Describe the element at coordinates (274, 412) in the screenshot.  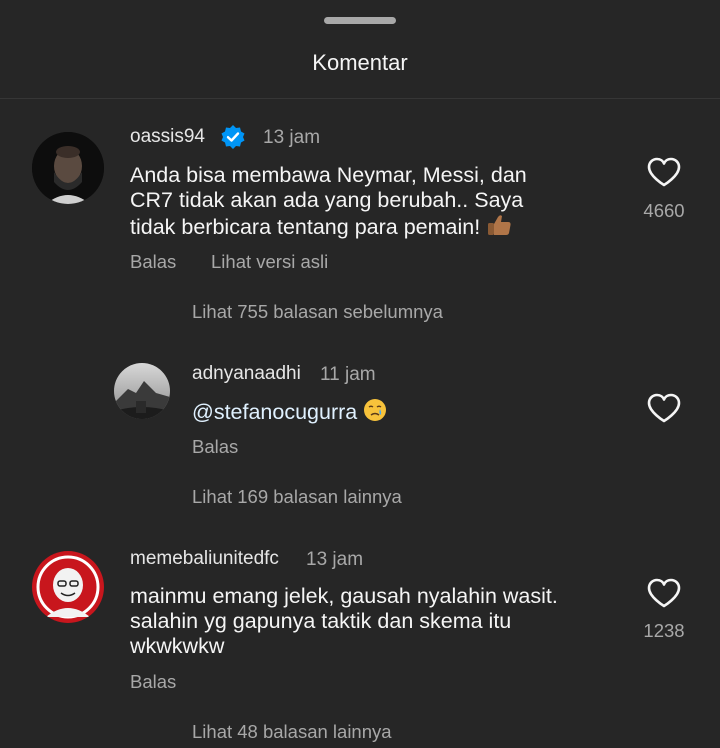
I see `mention-link: @stefanocugurra` at that location.